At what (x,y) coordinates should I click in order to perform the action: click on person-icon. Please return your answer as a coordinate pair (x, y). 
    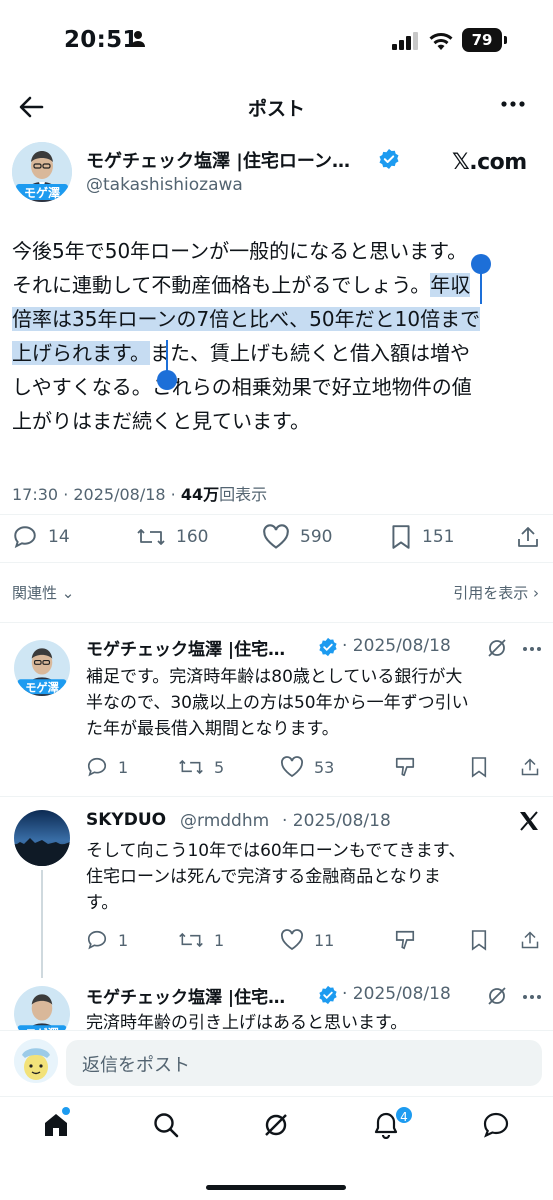
    Looking at the image, I should click on (138, 39).